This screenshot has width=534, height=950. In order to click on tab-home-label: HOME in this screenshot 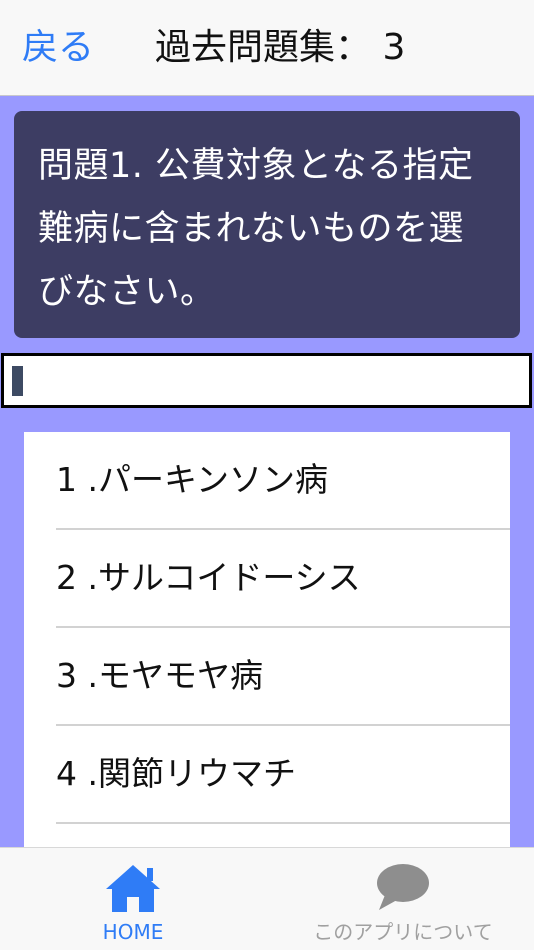, I will do `click(133, 932)`.